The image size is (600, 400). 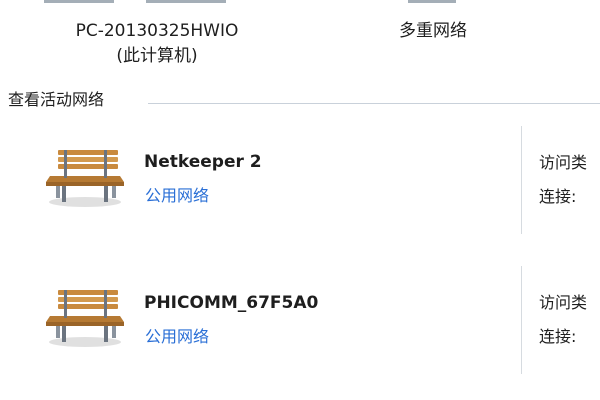 What do you see at coordinates (300, 2) in the screenshot?
I see `top-icon-strip` at bounding box center [300, 2].